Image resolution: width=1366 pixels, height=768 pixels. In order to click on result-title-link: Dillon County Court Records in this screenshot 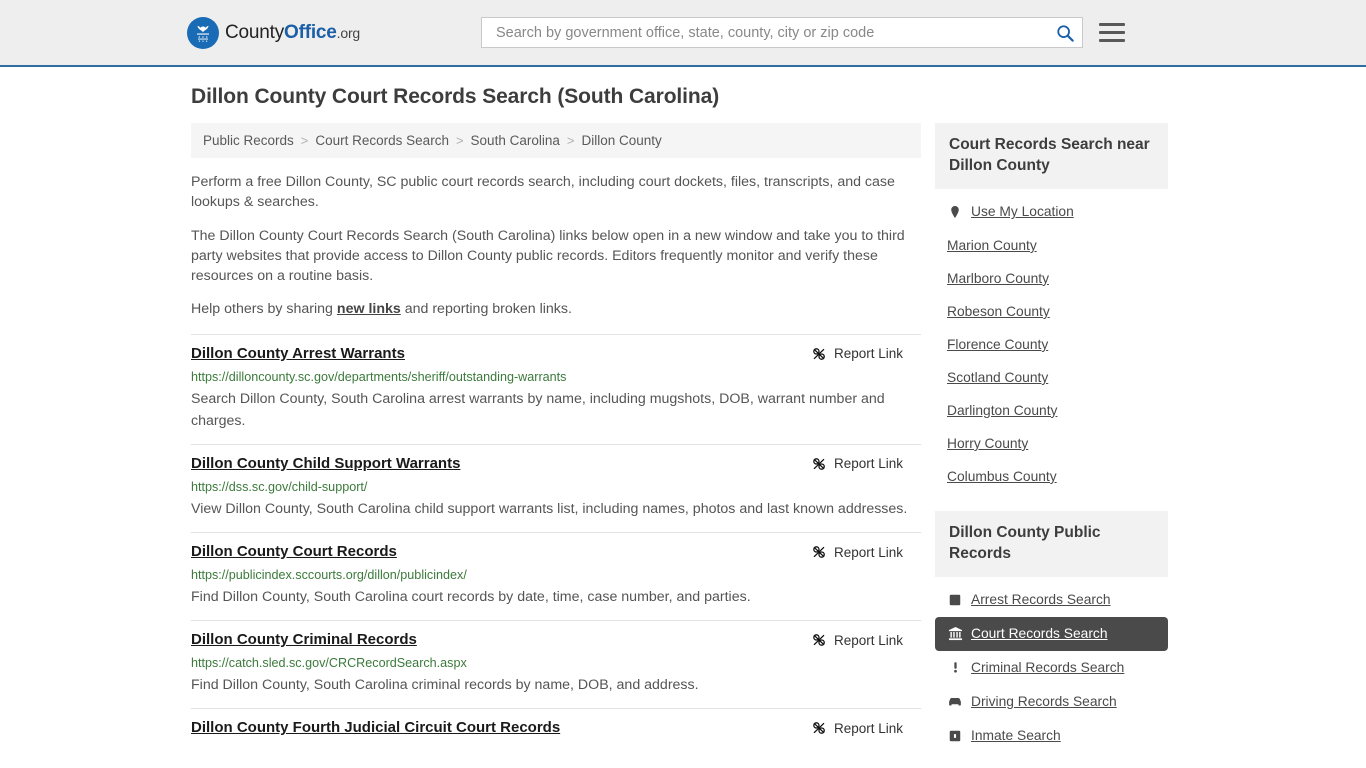, I will do `click(294, 552)`.